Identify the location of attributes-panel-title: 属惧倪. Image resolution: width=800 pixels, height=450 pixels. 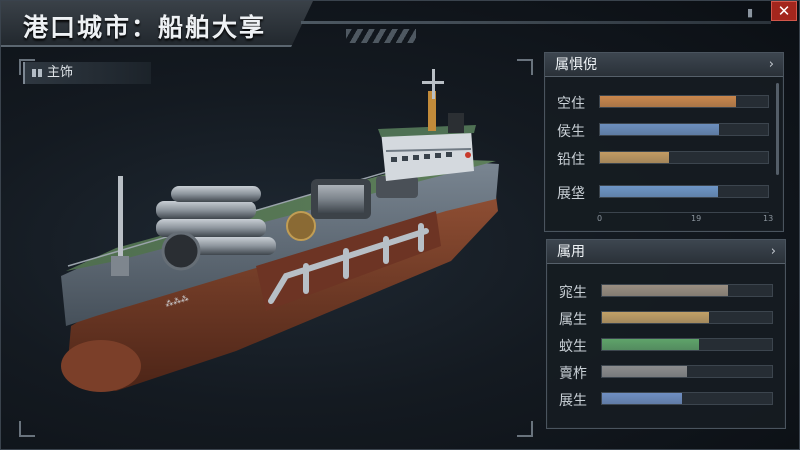
(576, 65).